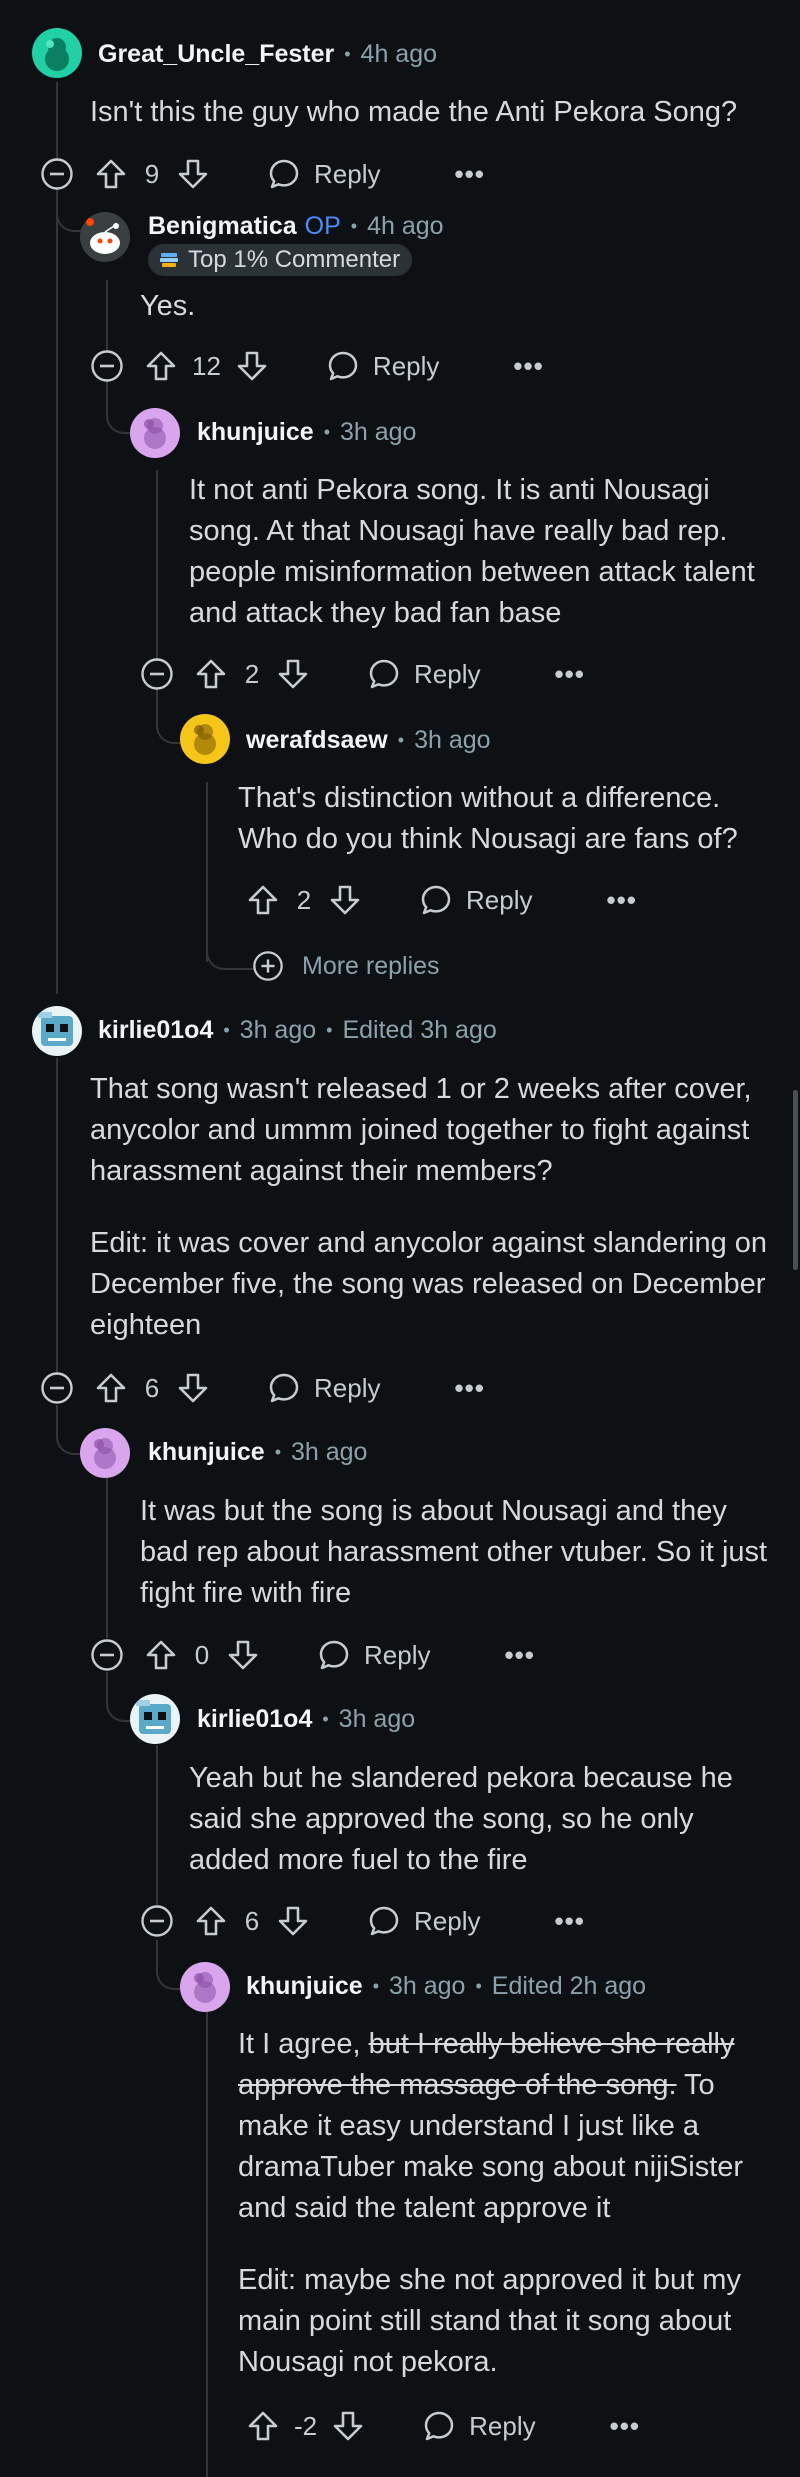 The height and width of the screenshot is (2477, 800). What do you see at coordinates (206, 365) in the screenshot?
I see `vote-score: 12` at bounding box center [206, 365].